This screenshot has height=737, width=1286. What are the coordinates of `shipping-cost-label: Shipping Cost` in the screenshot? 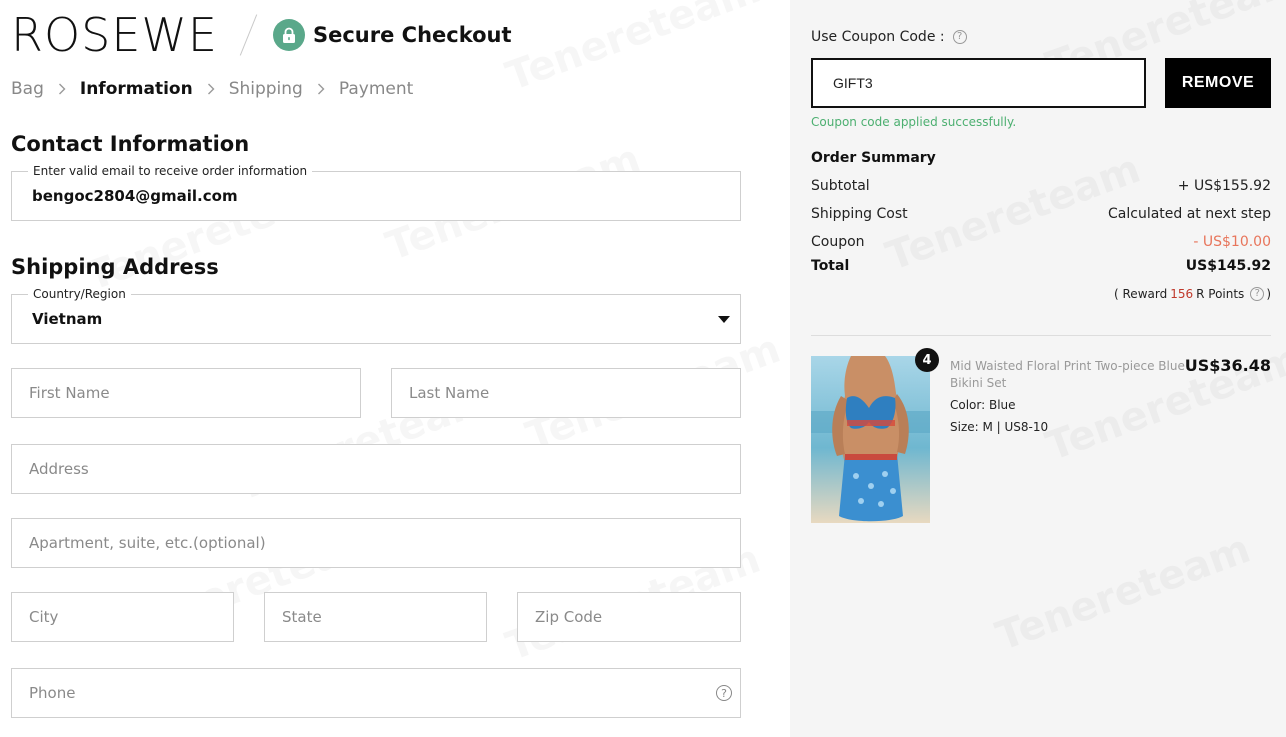 It's located at (859, 214).